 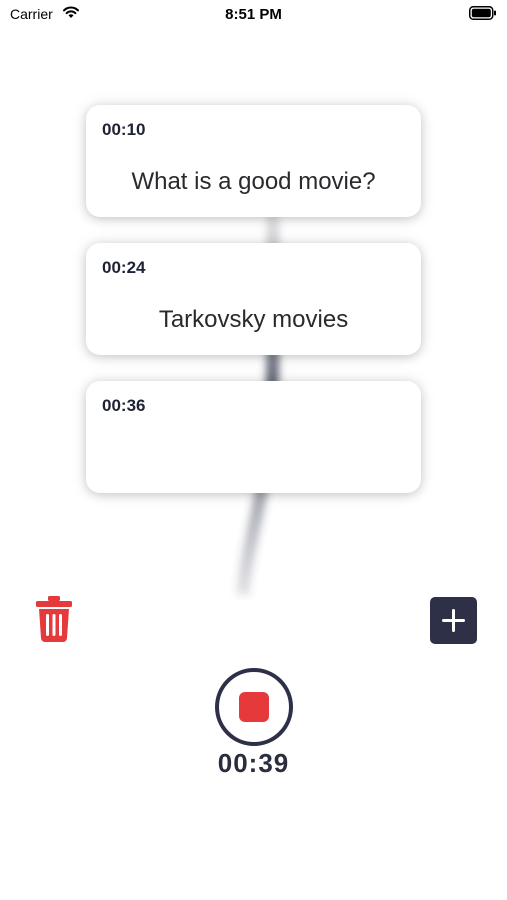 I want to click on add-button, so click(x=453, y=620).